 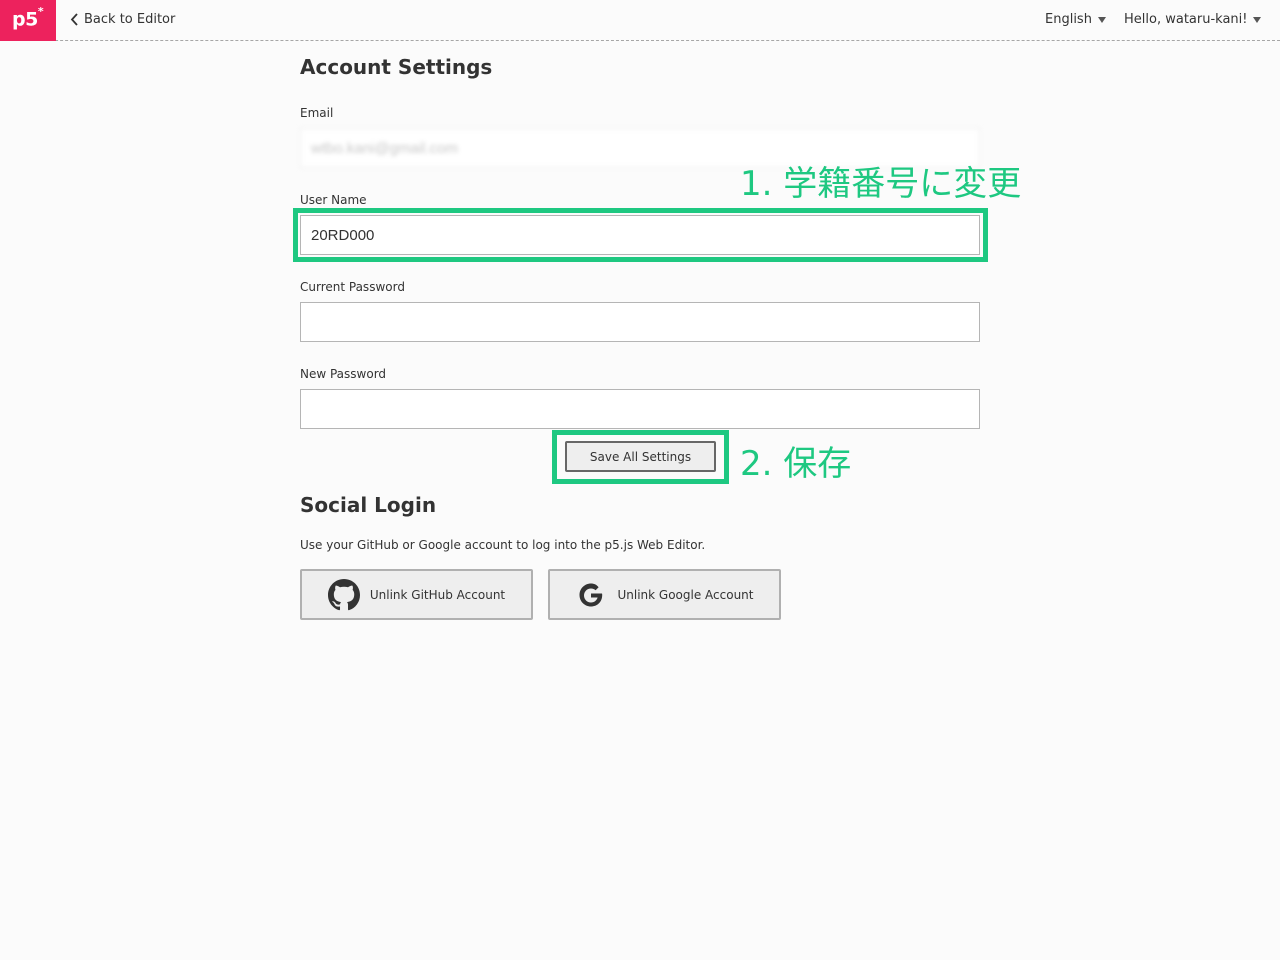 I want to click on account-settings-title: Account Settings, so click(x=396, y=67).